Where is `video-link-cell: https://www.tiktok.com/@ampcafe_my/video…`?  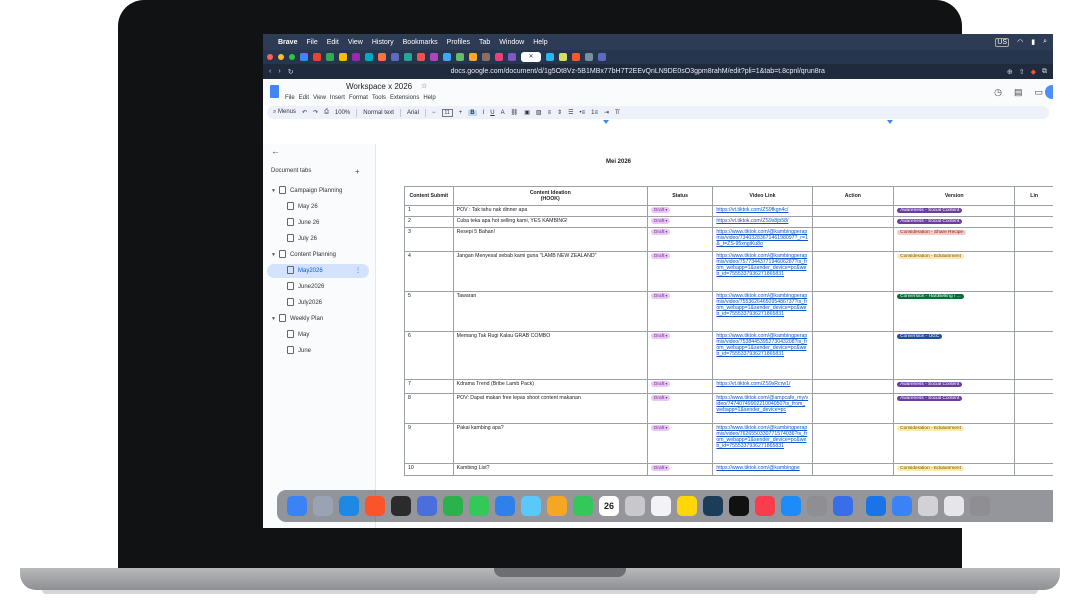
video-link-cell: https://www.tiktok.com/@ampcafe_my/video… is located at coordinates (762, 408).